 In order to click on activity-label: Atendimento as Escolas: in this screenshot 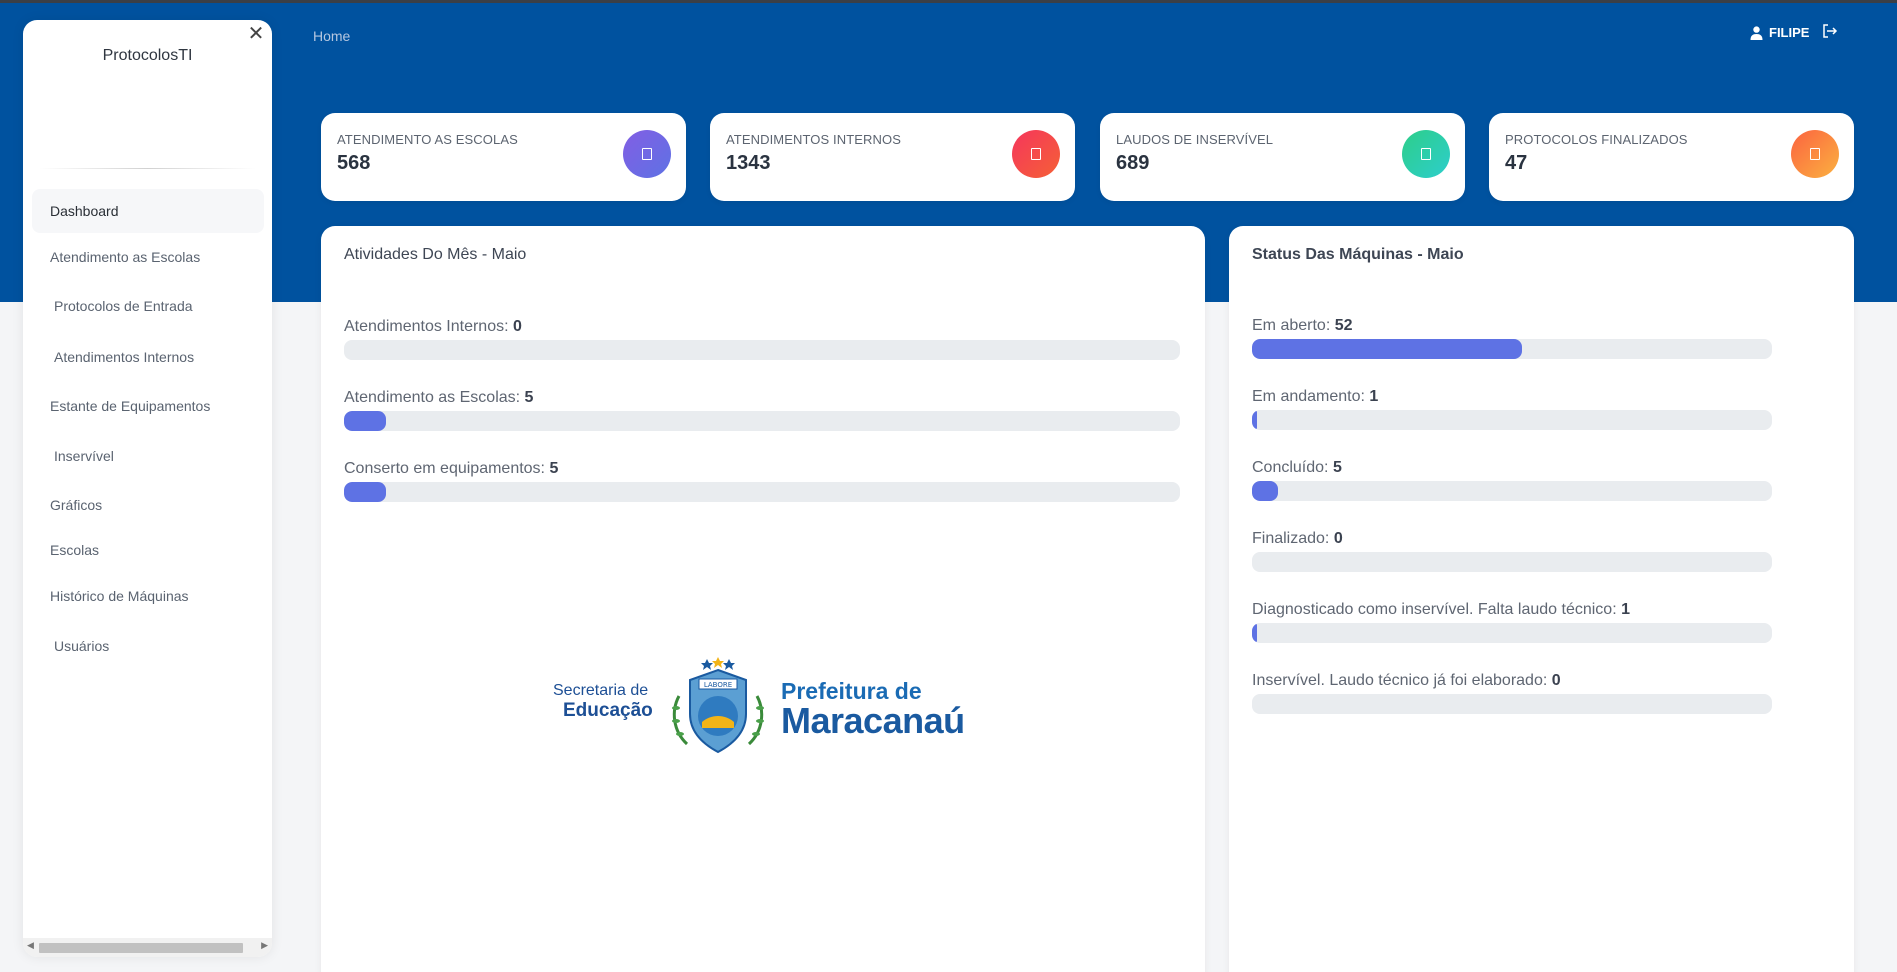, I will do `click(432, 397)`.